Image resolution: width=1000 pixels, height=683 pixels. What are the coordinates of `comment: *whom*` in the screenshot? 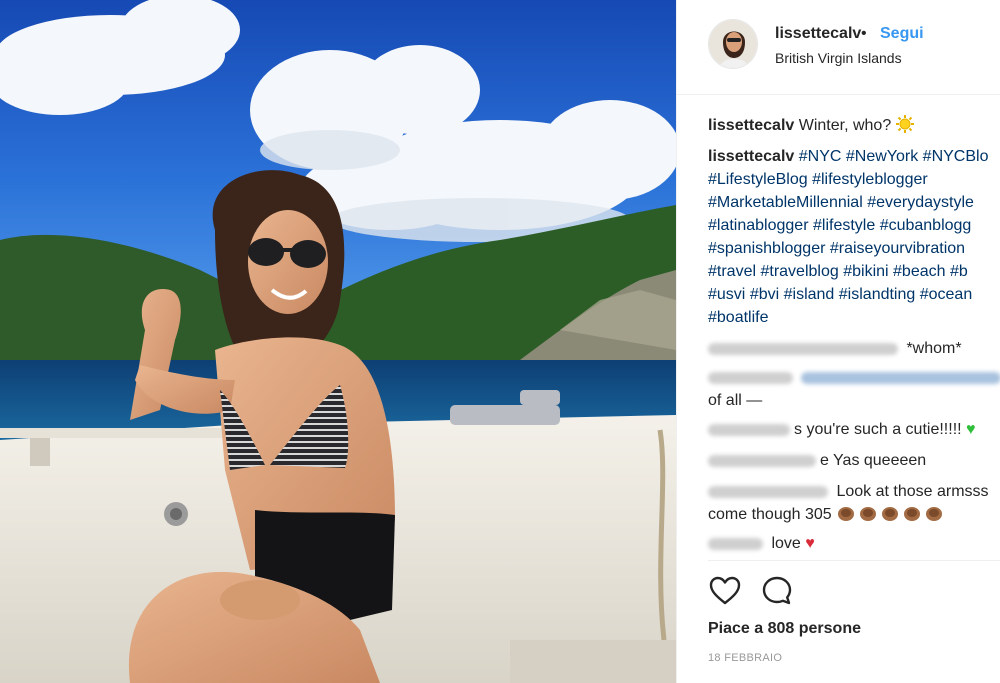 It's located at (854, 348).